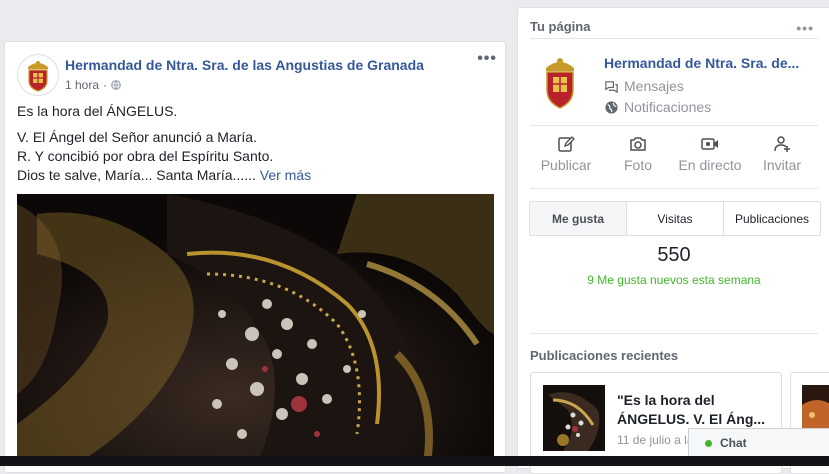 The image size is (829, 474). What do you see at coordinates (674, 255) in the screenshot?
I see `likes-count: 550` at bounding box center [674, 255].